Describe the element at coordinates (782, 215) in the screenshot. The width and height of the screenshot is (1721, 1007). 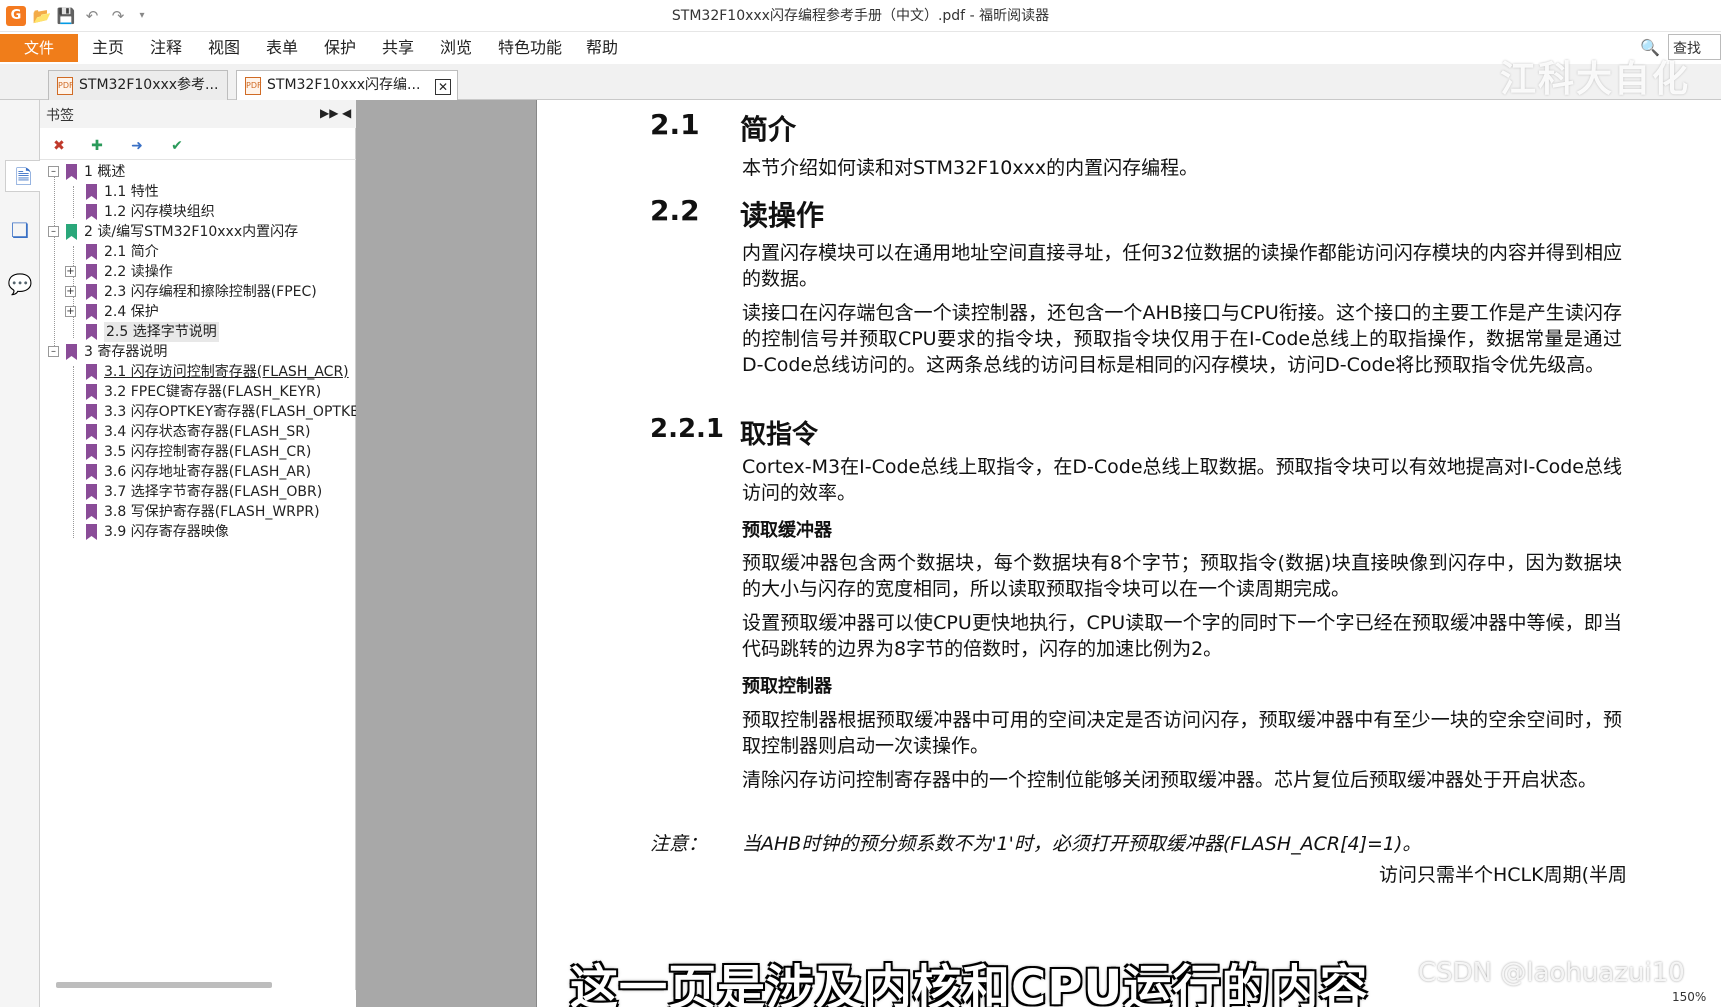
I see `section-title: 读操作` at that location.